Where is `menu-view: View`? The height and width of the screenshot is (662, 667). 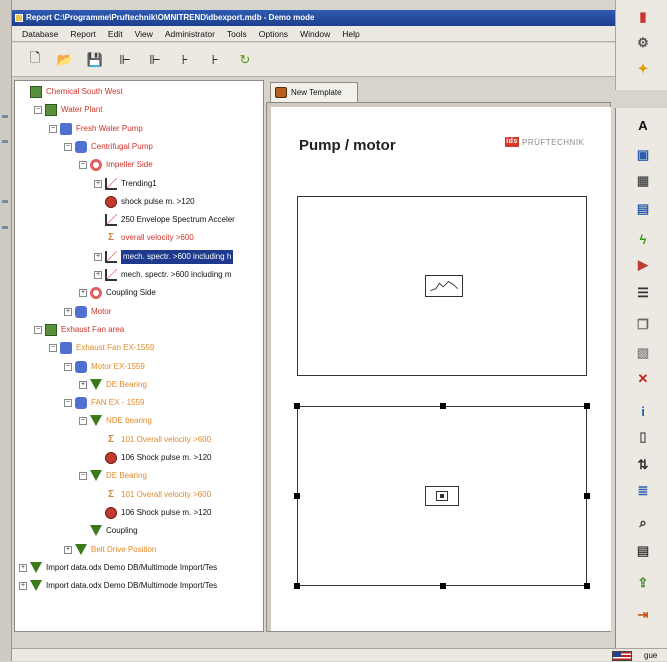 menu-view: View is located at coordinates (144, 34).